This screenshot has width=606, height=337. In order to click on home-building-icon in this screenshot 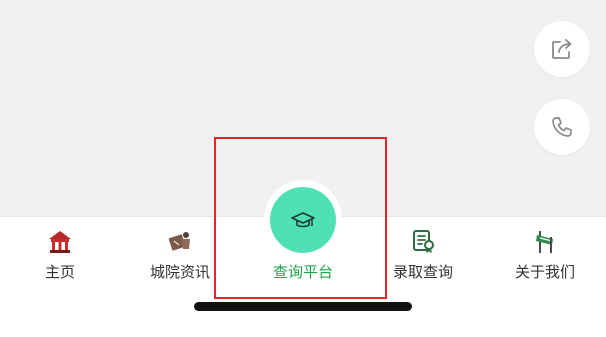, I will do `click(60, 241)`.